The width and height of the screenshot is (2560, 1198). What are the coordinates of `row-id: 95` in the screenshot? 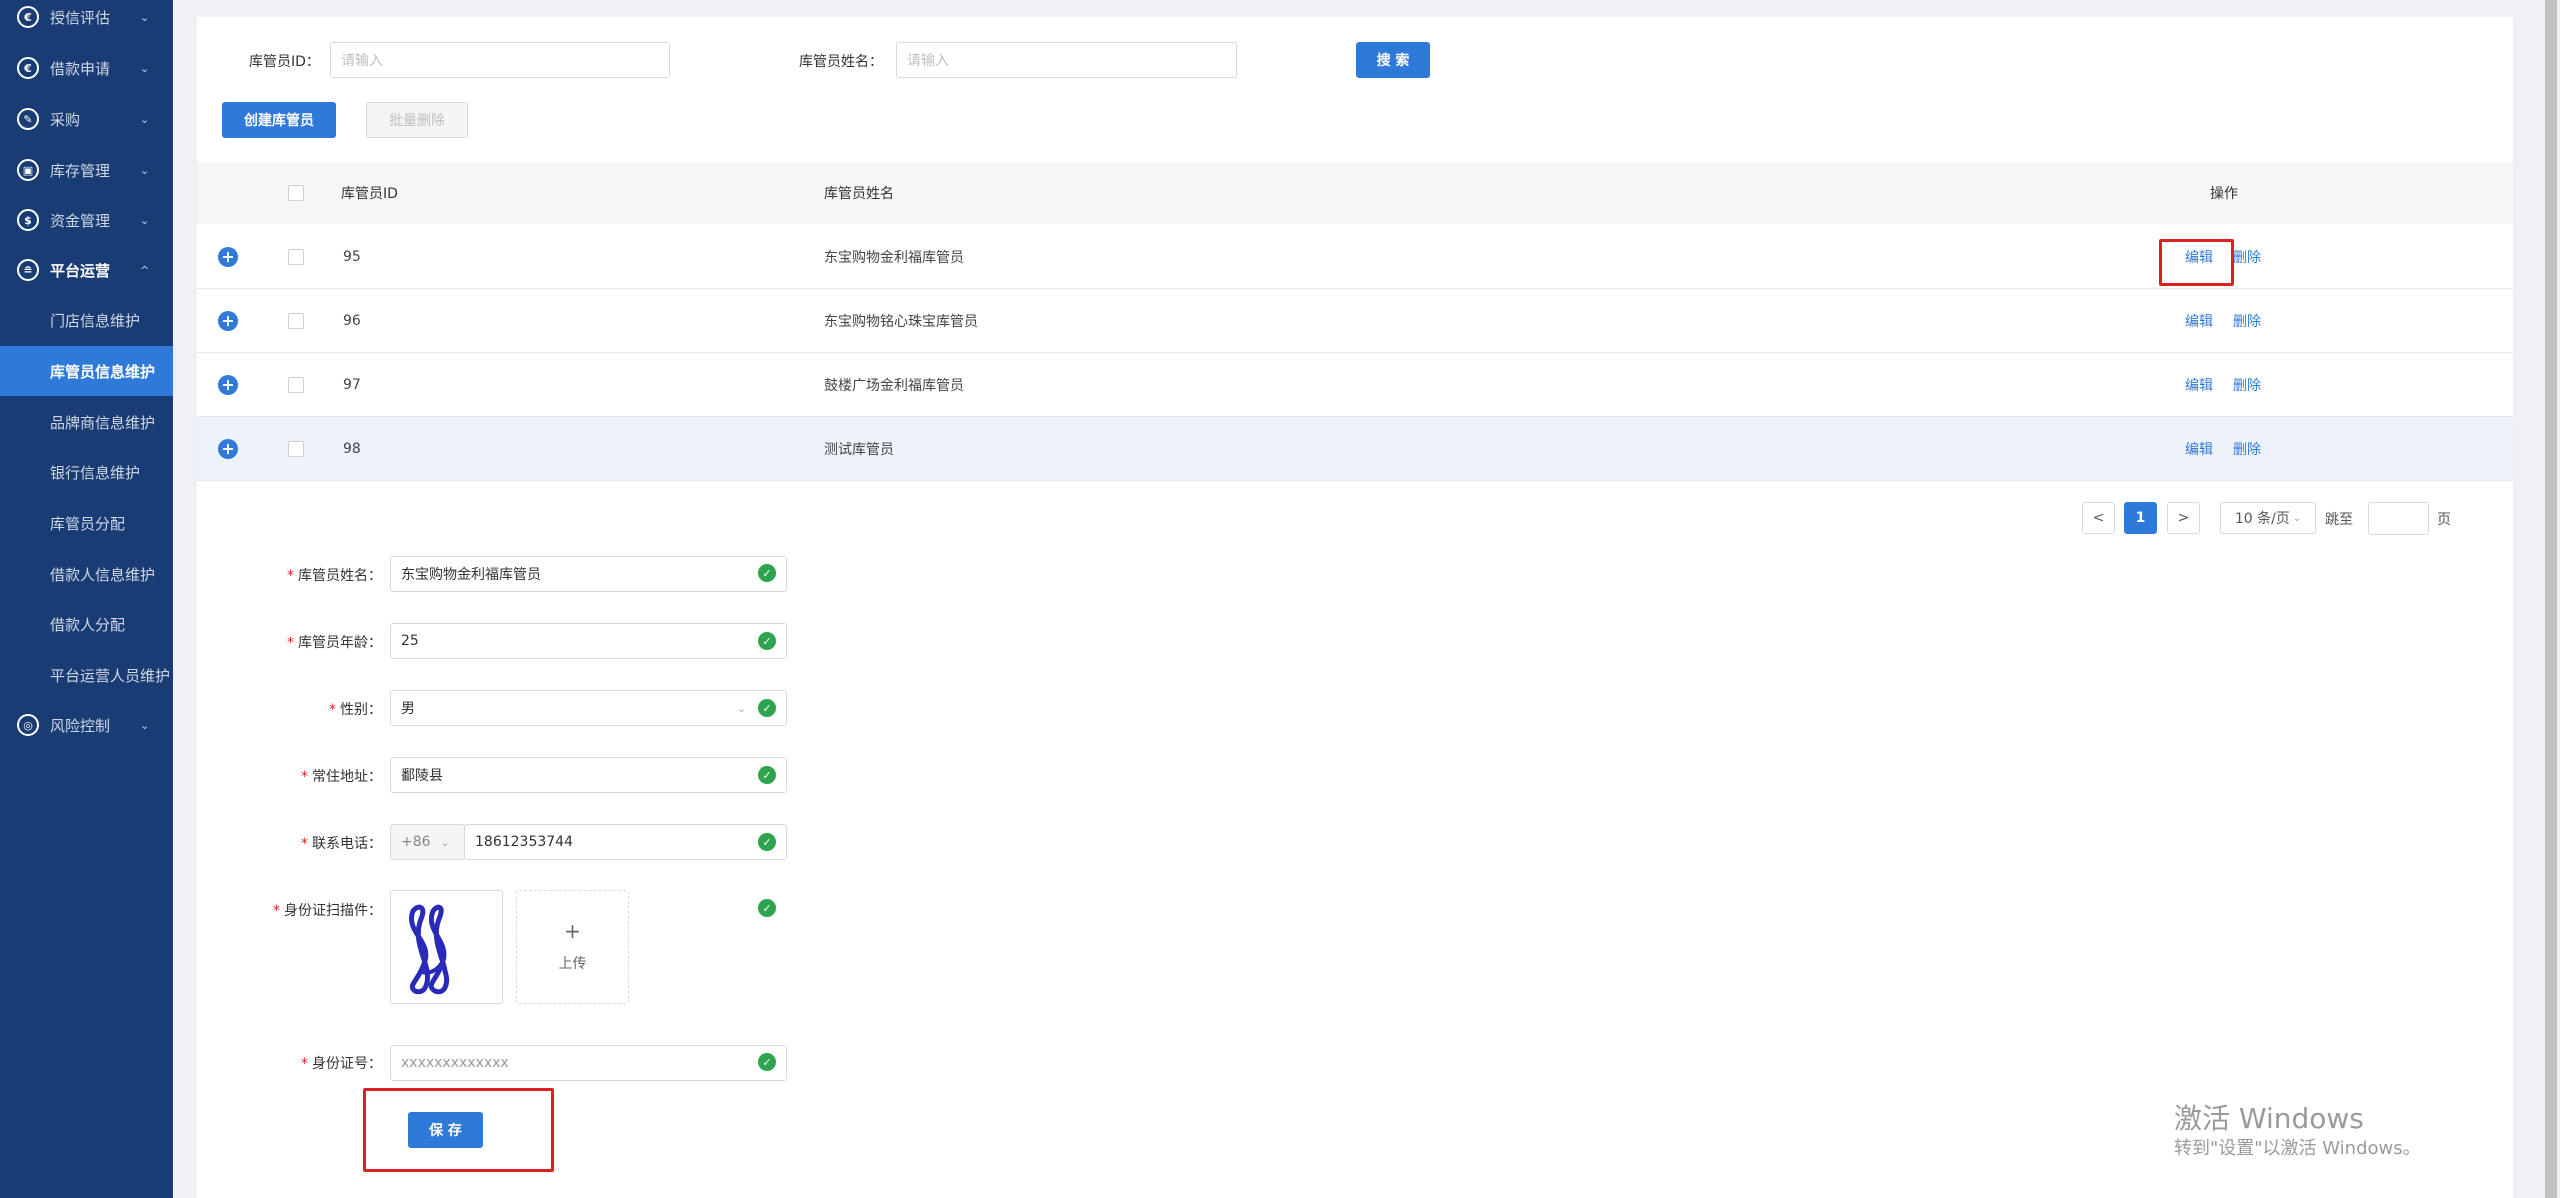 It's located at (352, 256).